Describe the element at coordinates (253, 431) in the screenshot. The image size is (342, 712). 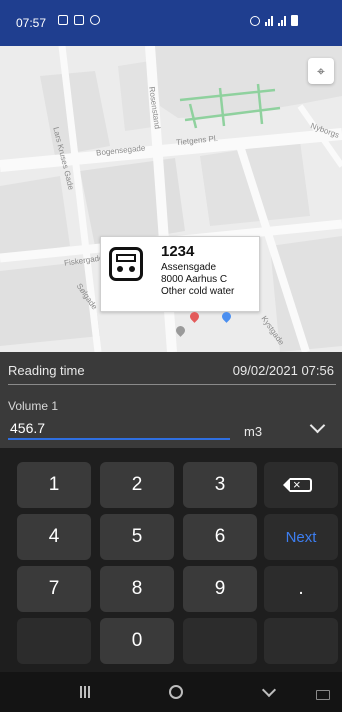
I see `unit-select: m3` at that location.